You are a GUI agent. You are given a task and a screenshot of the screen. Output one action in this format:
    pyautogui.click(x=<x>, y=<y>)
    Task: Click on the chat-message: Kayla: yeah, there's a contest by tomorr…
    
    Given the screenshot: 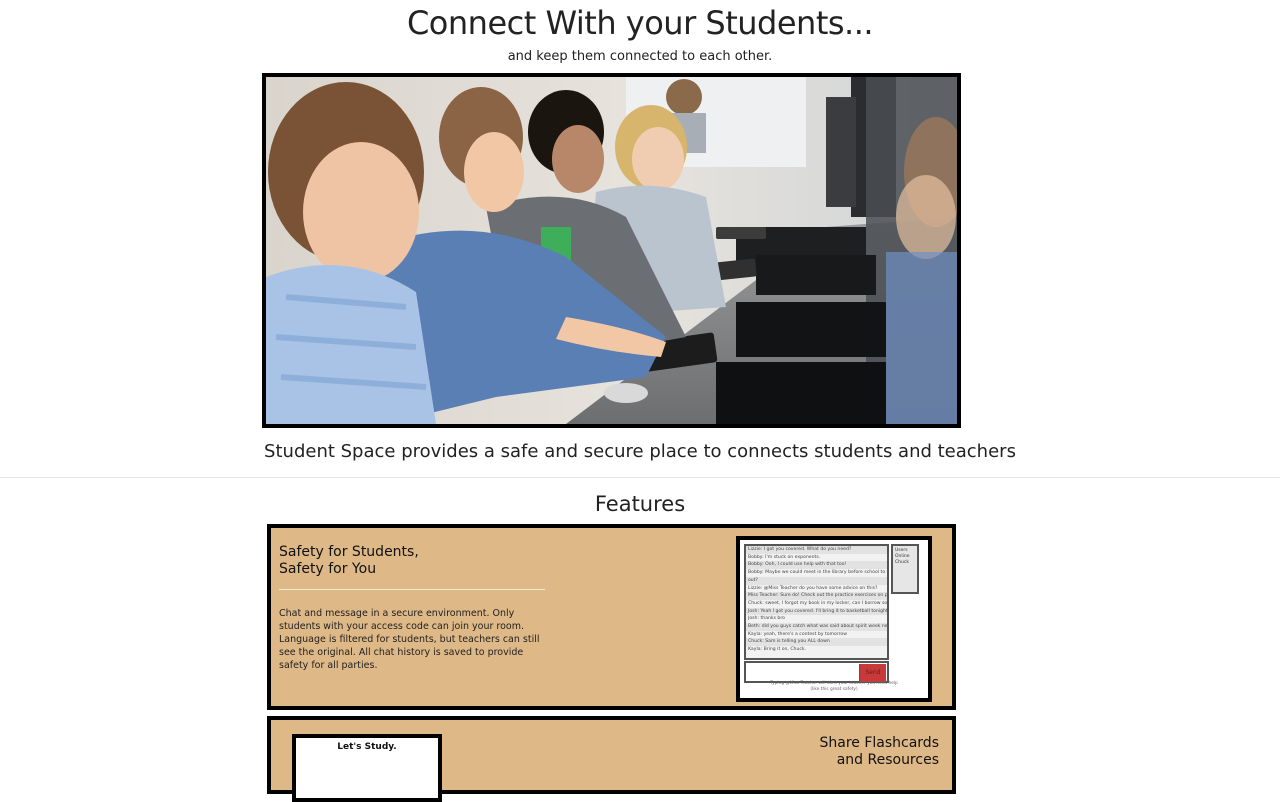 What is the action you would take?
    pyautogui.click(x=797, y=634)
    